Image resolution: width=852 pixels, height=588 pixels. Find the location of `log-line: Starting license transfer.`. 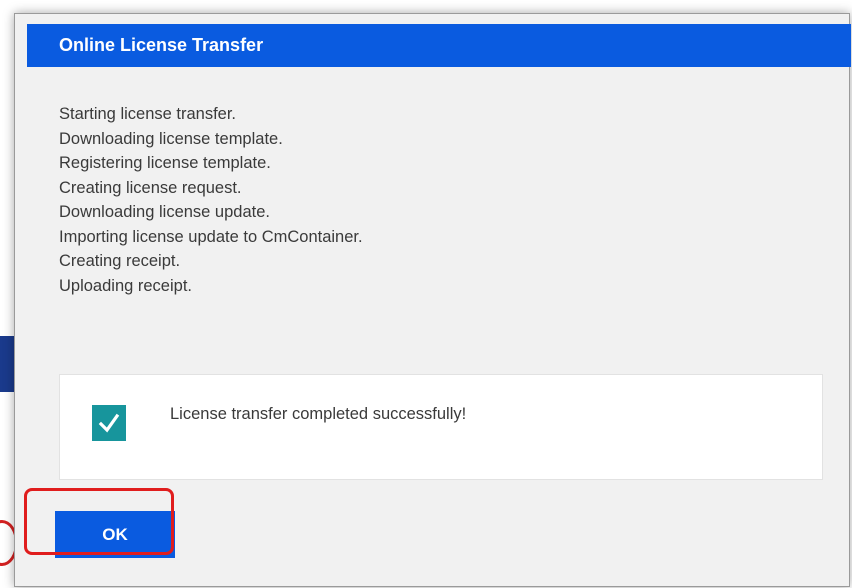

log-line: Starting license transfer. is located at coordinates (148, 114).